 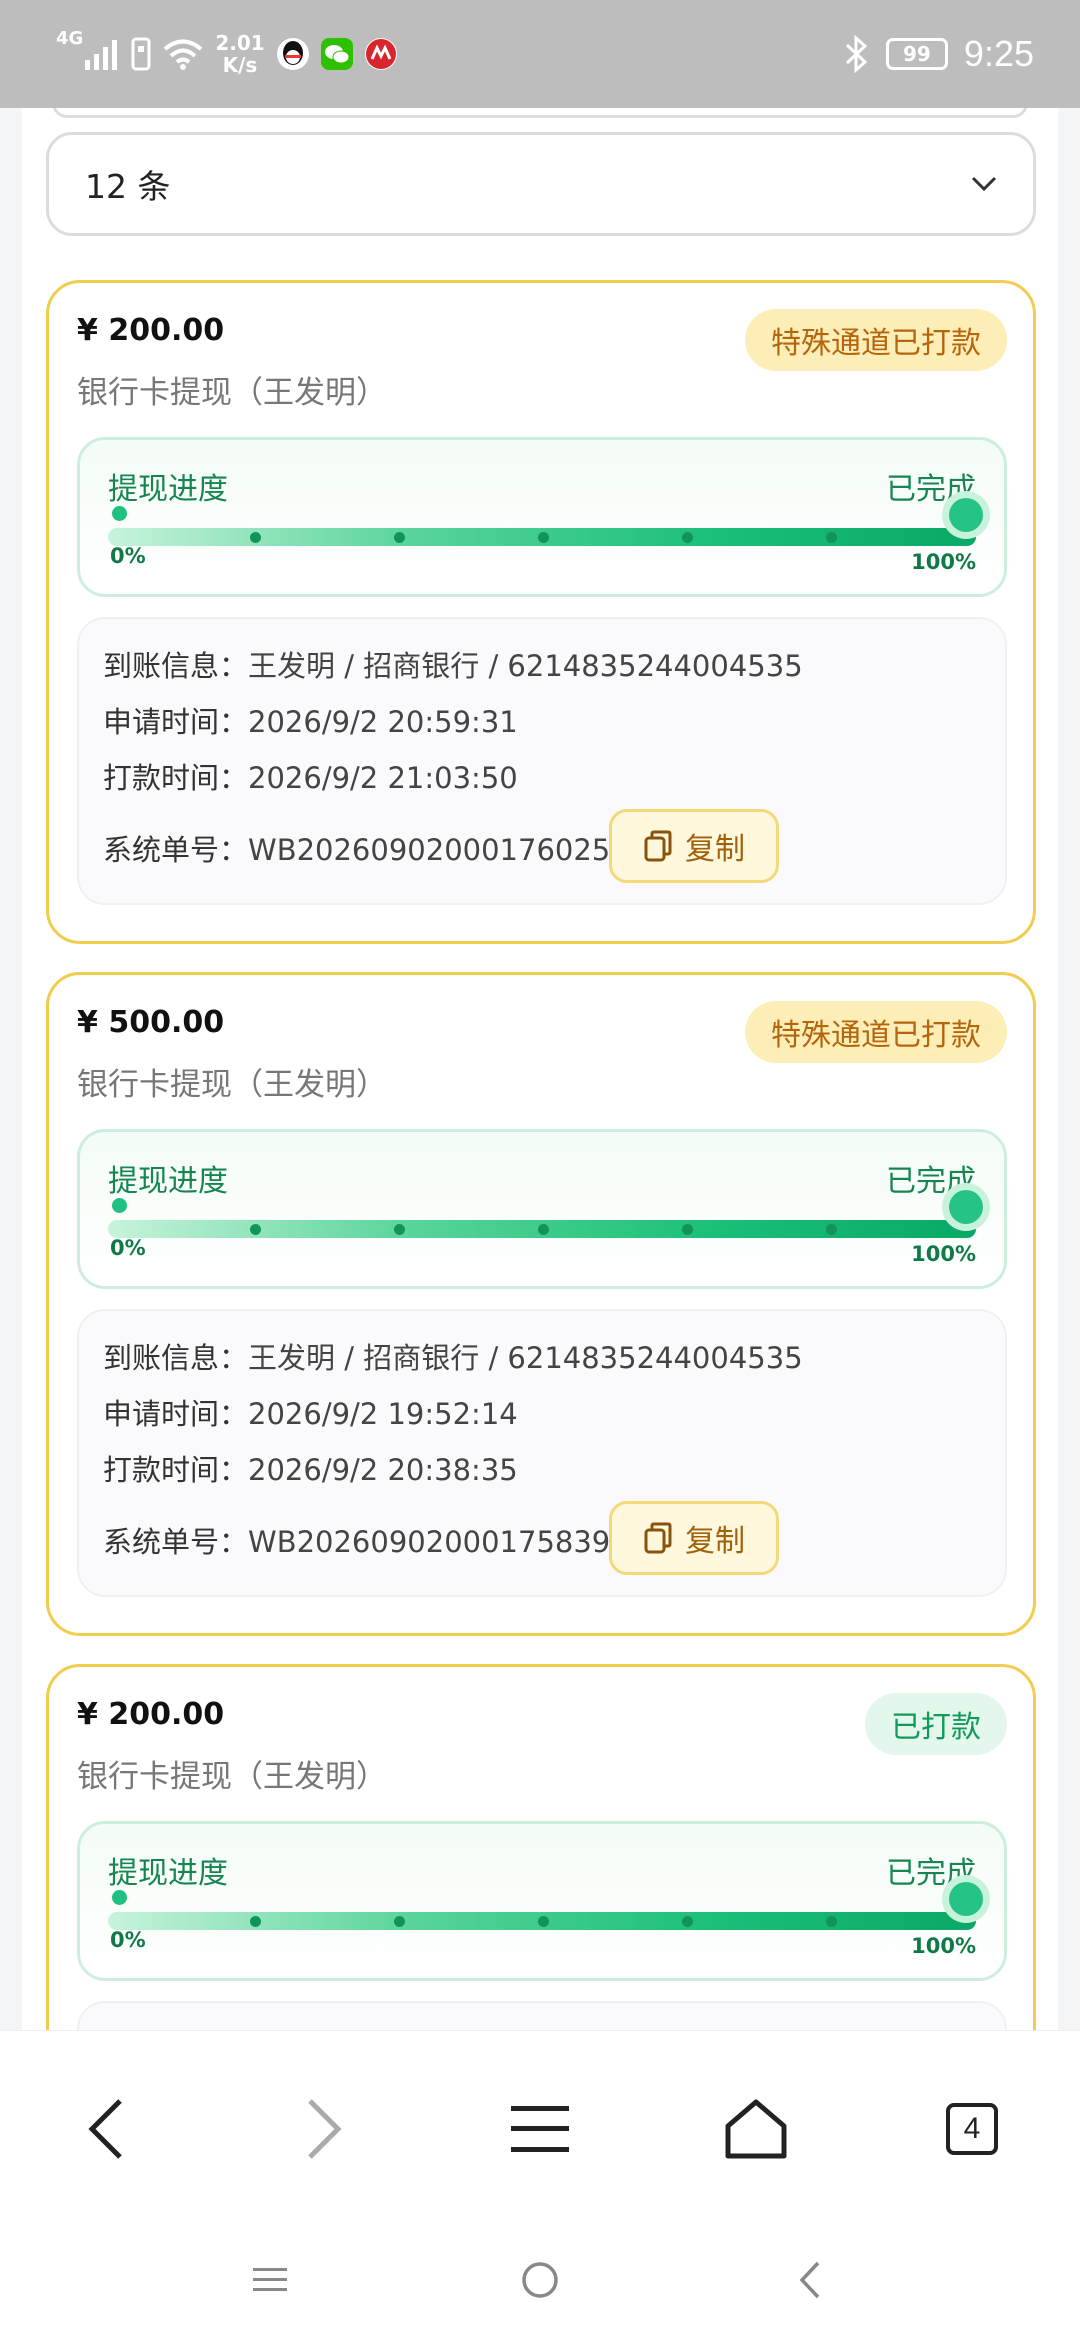 What do you see at coordinates (240, 43) in the screenshot?
I see `speed-value: 2.01` at bounding box center [240, 43].